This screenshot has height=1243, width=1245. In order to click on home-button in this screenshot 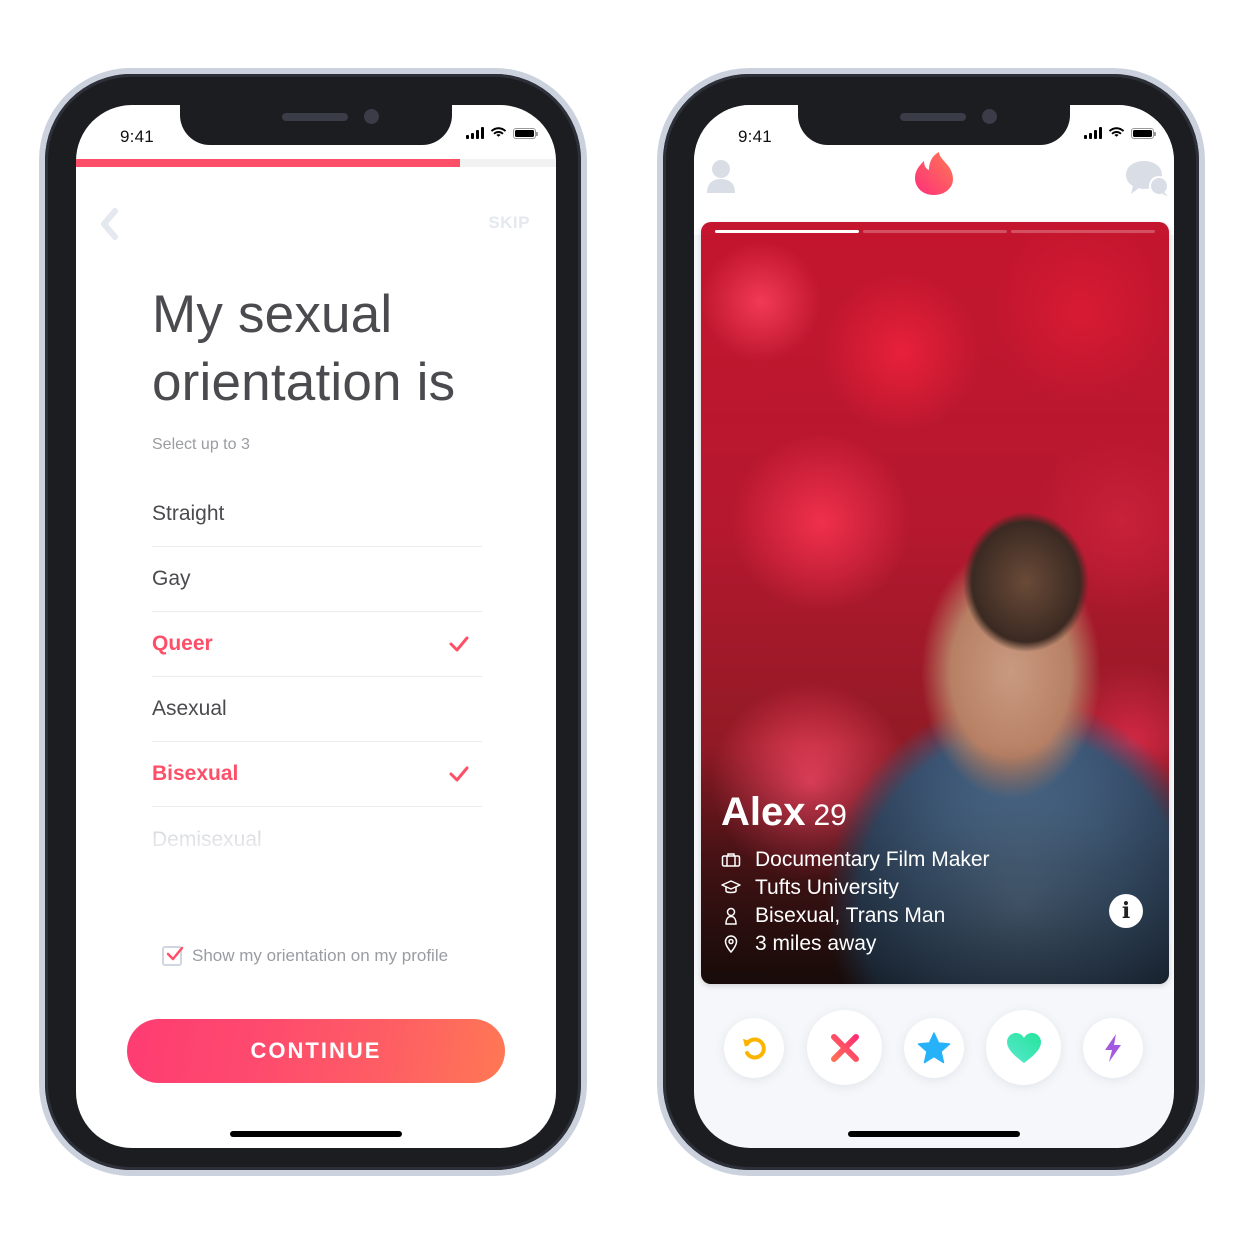, I will do `click(934, 176)`.